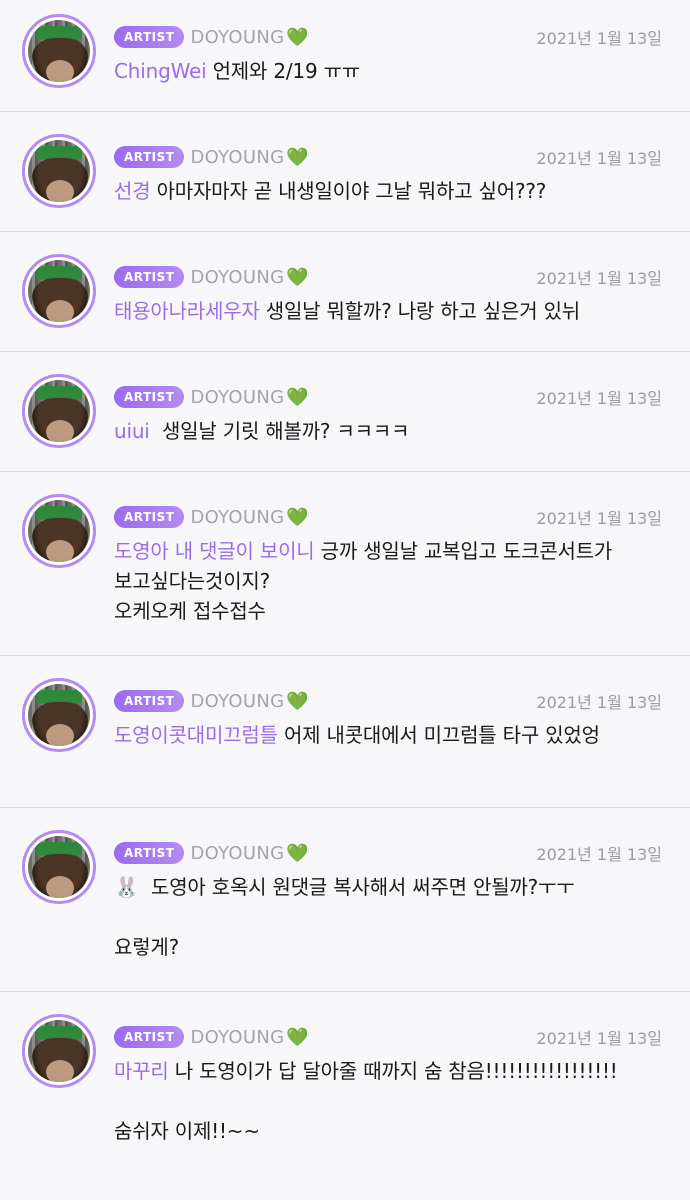  I want to click on comment-text: ChingWei 언제와 2/19 ㅠㅠ, so click(383, 71).